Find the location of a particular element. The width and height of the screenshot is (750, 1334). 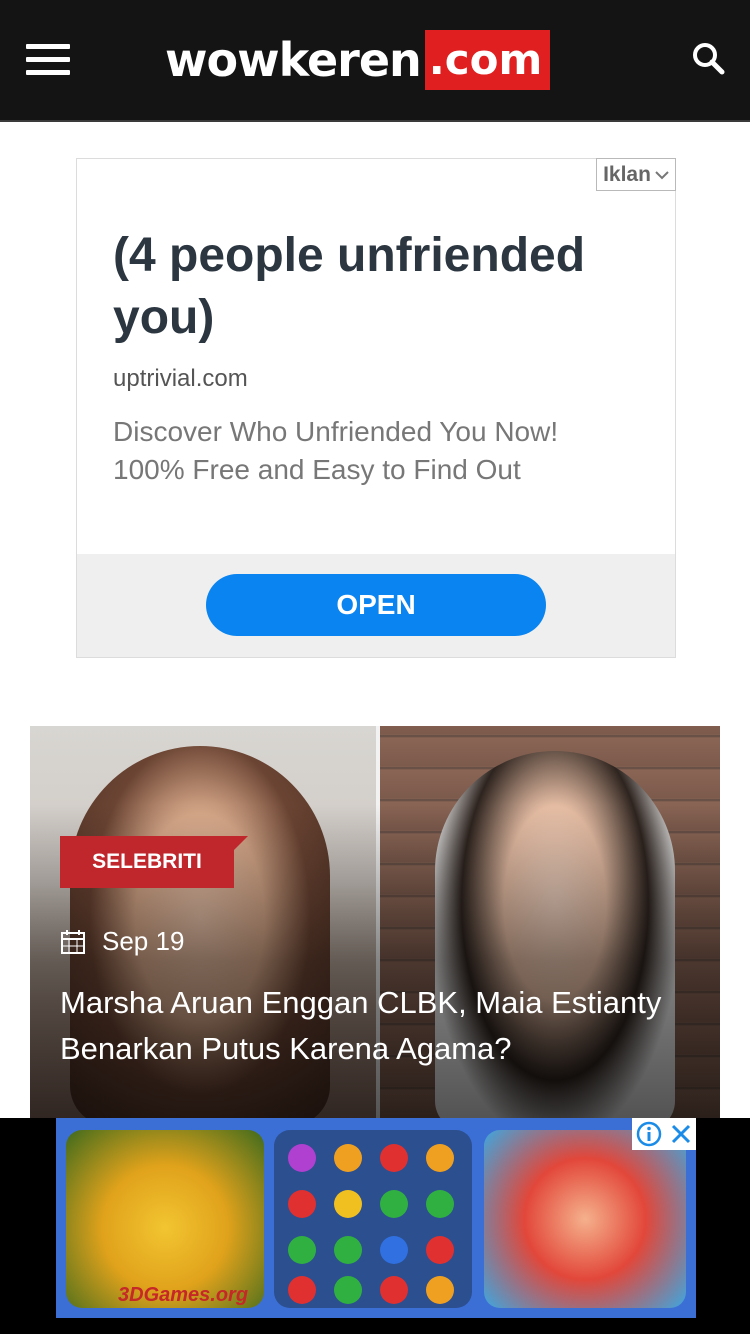

game-tile-runner is located at coordinates (585, 1219).